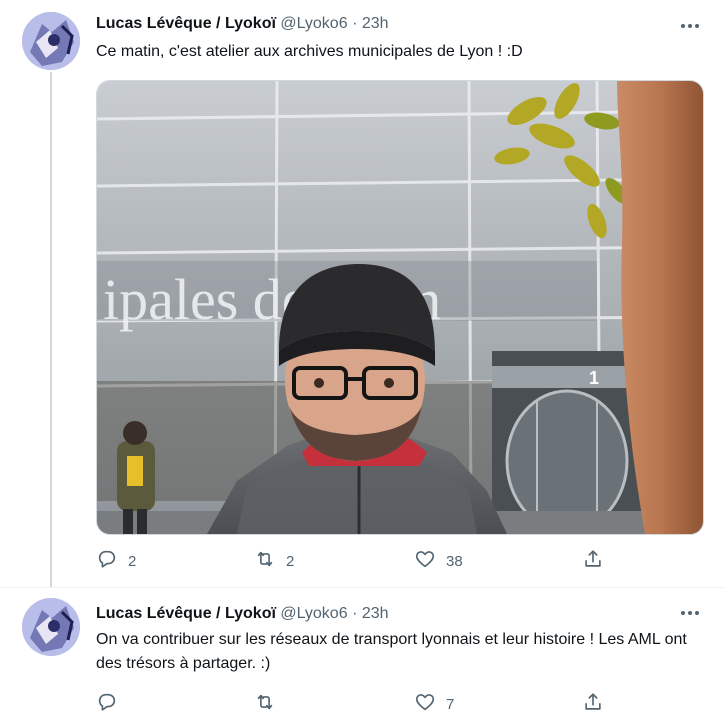 The width and height of the screenshot is (724, 727). I want to click on retweet-button, so click(270, 704).